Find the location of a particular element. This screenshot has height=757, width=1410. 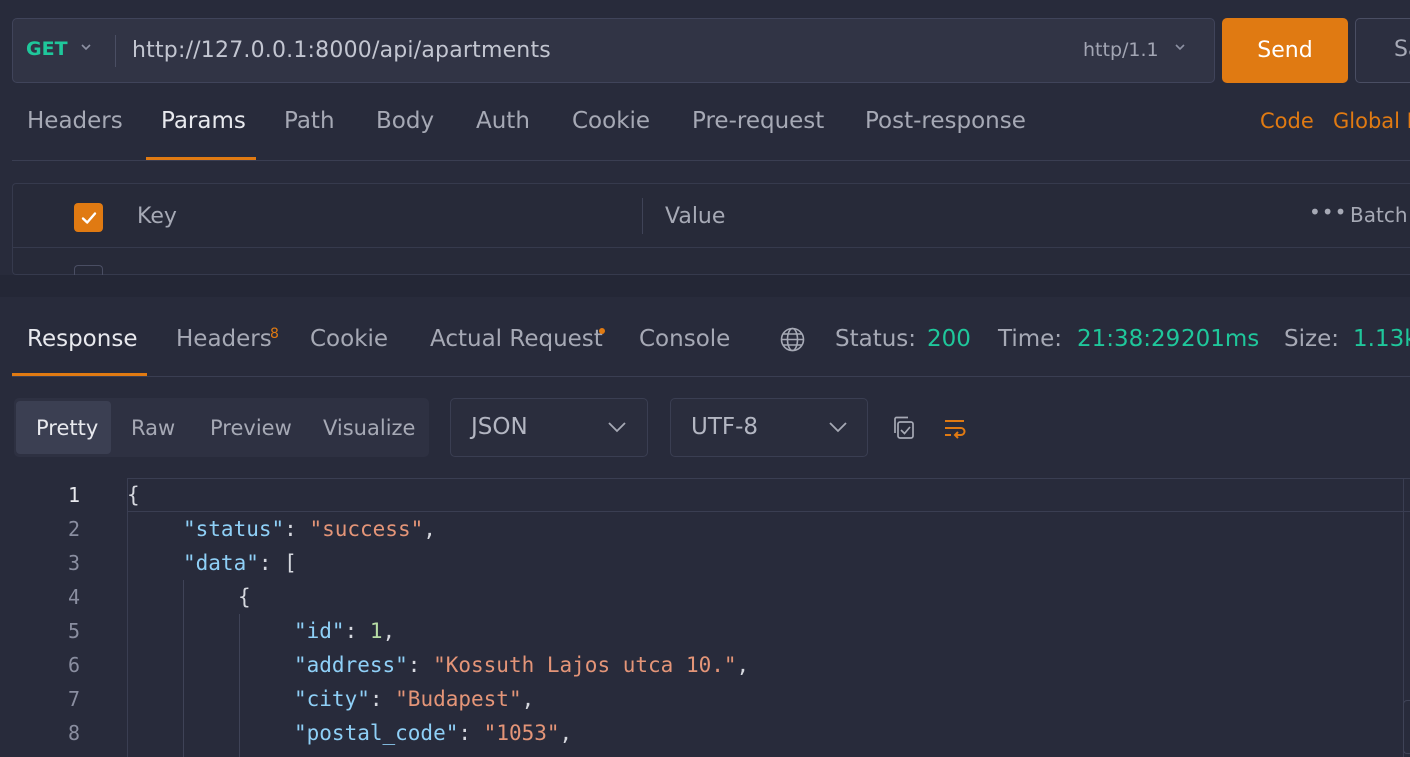

code-line: "data": [ is located at coordinates (240, 563).